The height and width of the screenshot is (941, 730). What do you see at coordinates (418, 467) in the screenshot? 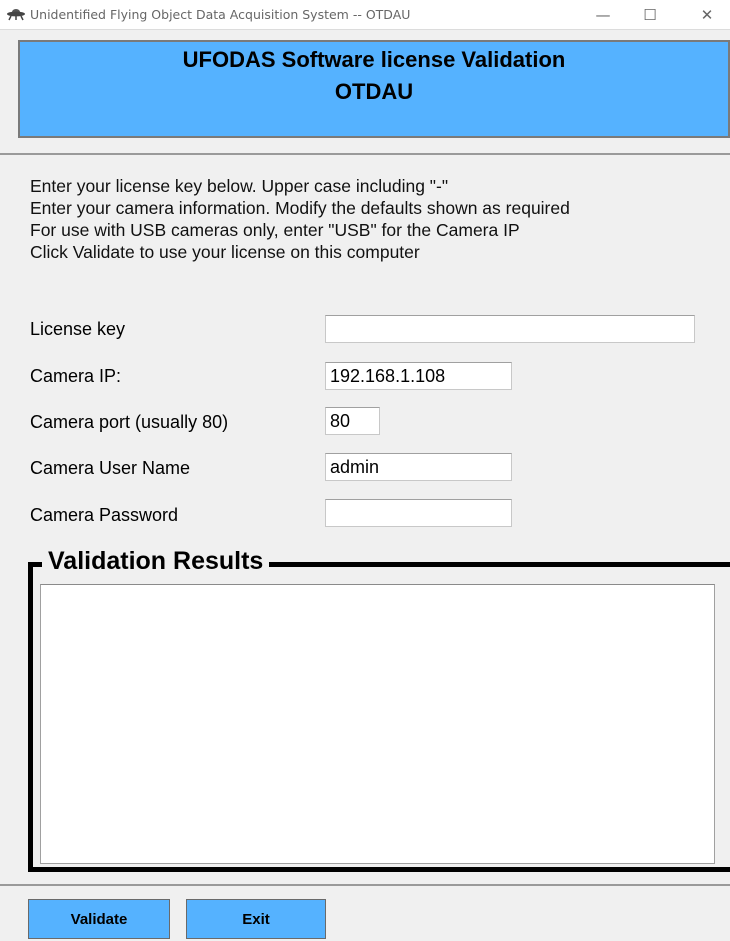
I see `camera-user-input` at bounding box center [418, 467].